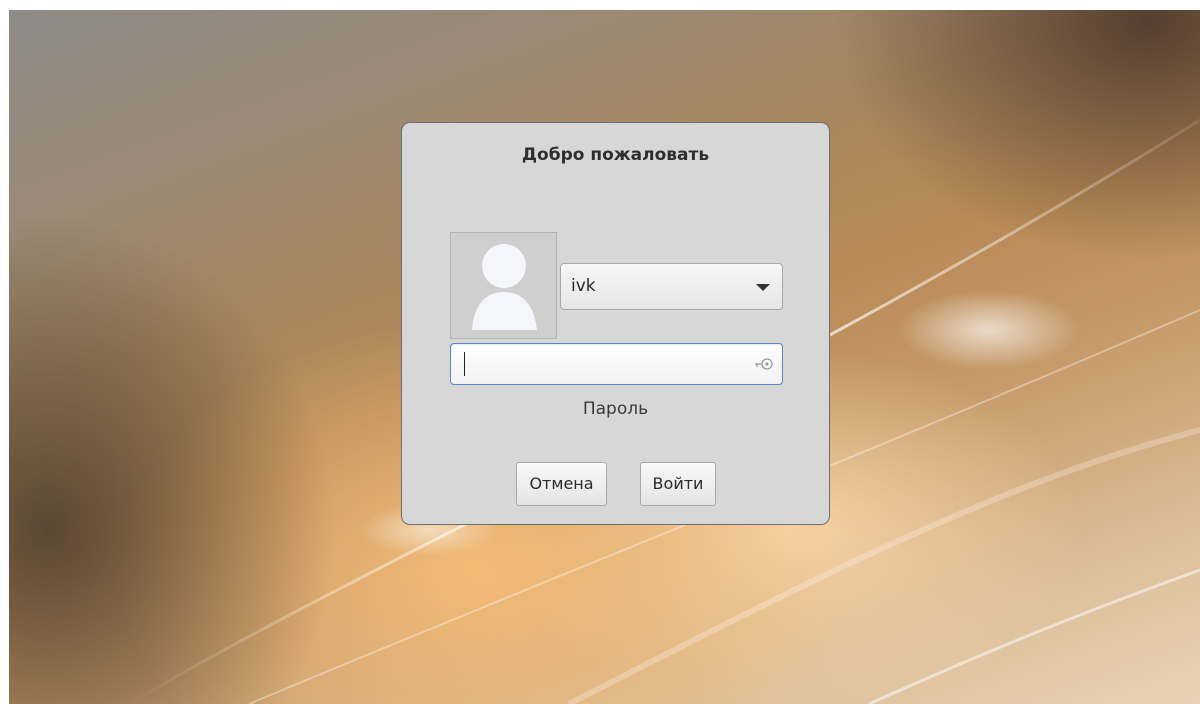  I want to click on chevron-down-icon, so click(763, 287).